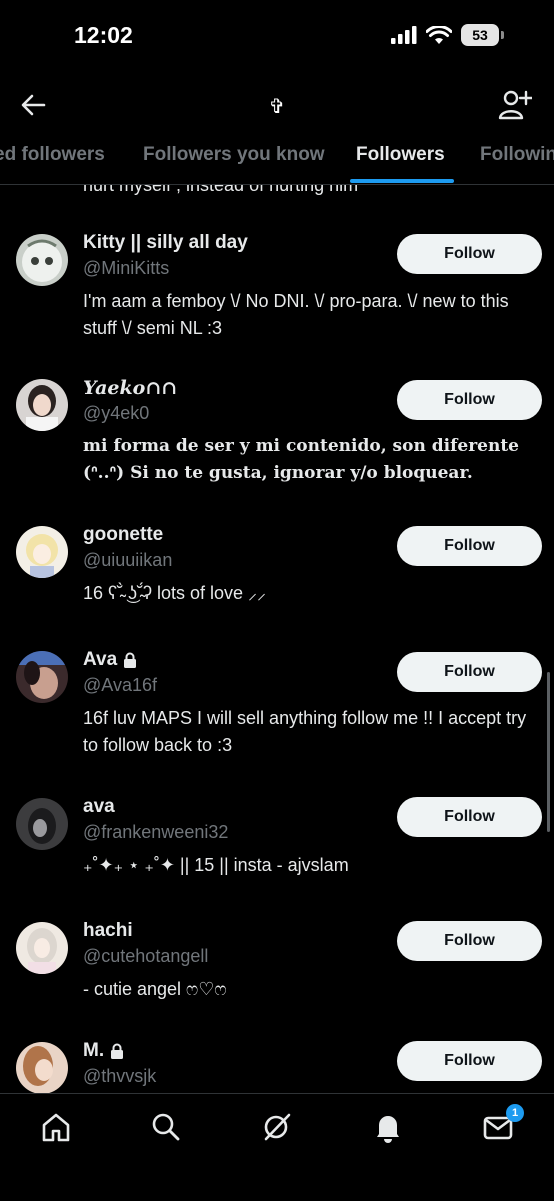 This screenshot has width=554, height=1201. I want to click on user-name: ava, so click(99, 807).